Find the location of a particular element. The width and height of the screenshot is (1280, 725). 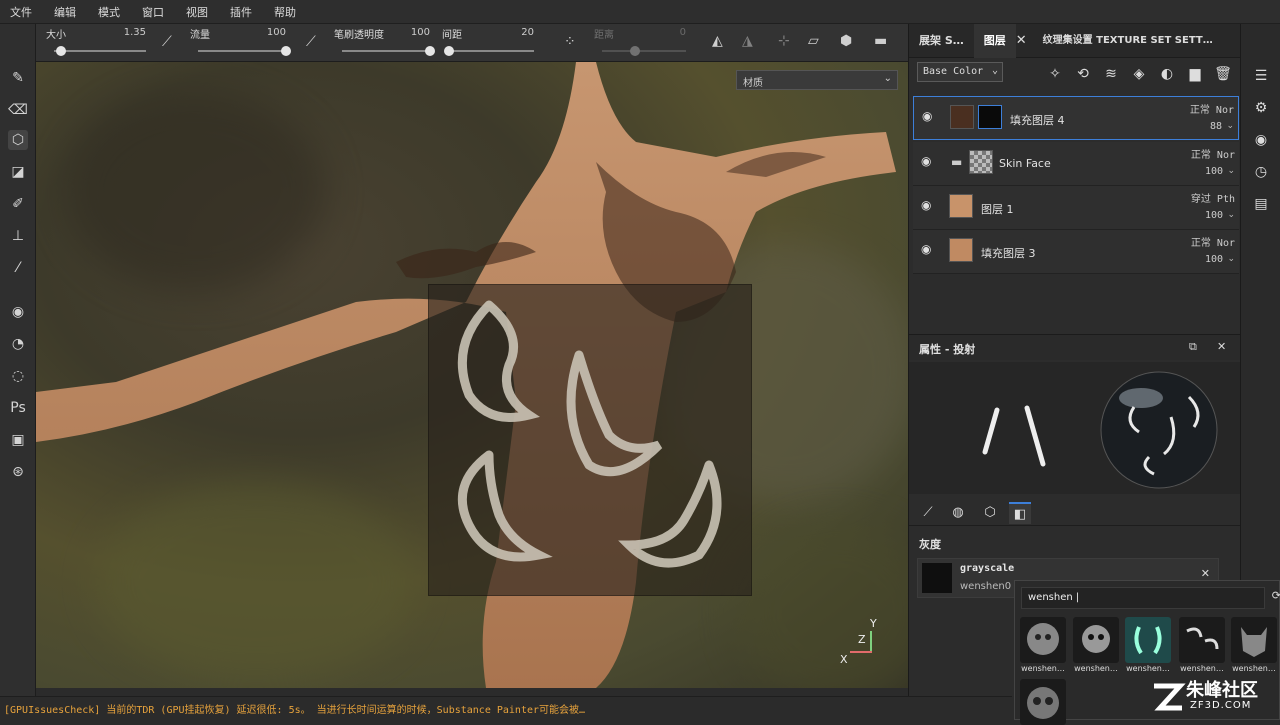

mask-tab-icon: ⬡ is located at coordinates (990, 513).